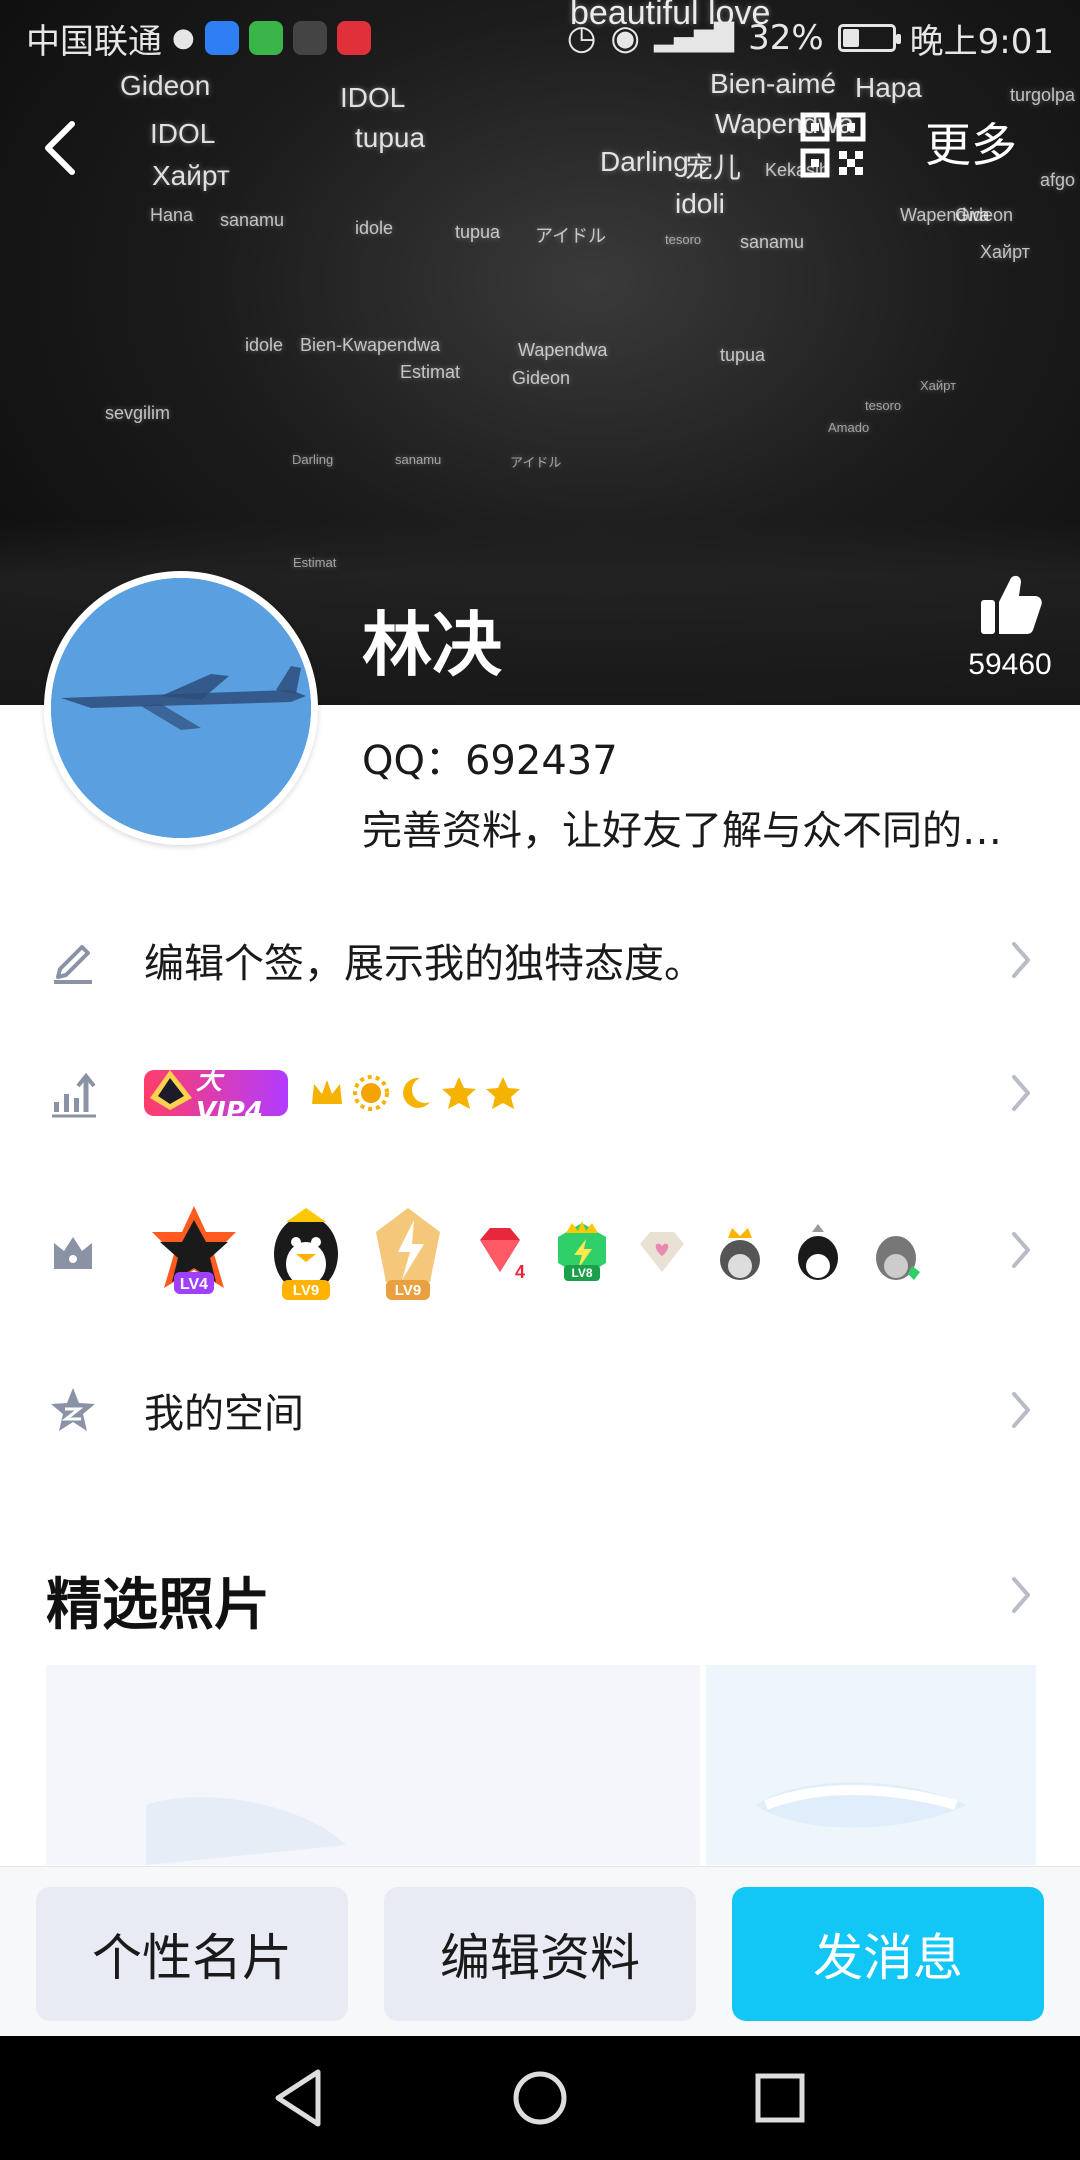 The image size is (1080, 2160). I want to click on avatar, so click(181, 708).